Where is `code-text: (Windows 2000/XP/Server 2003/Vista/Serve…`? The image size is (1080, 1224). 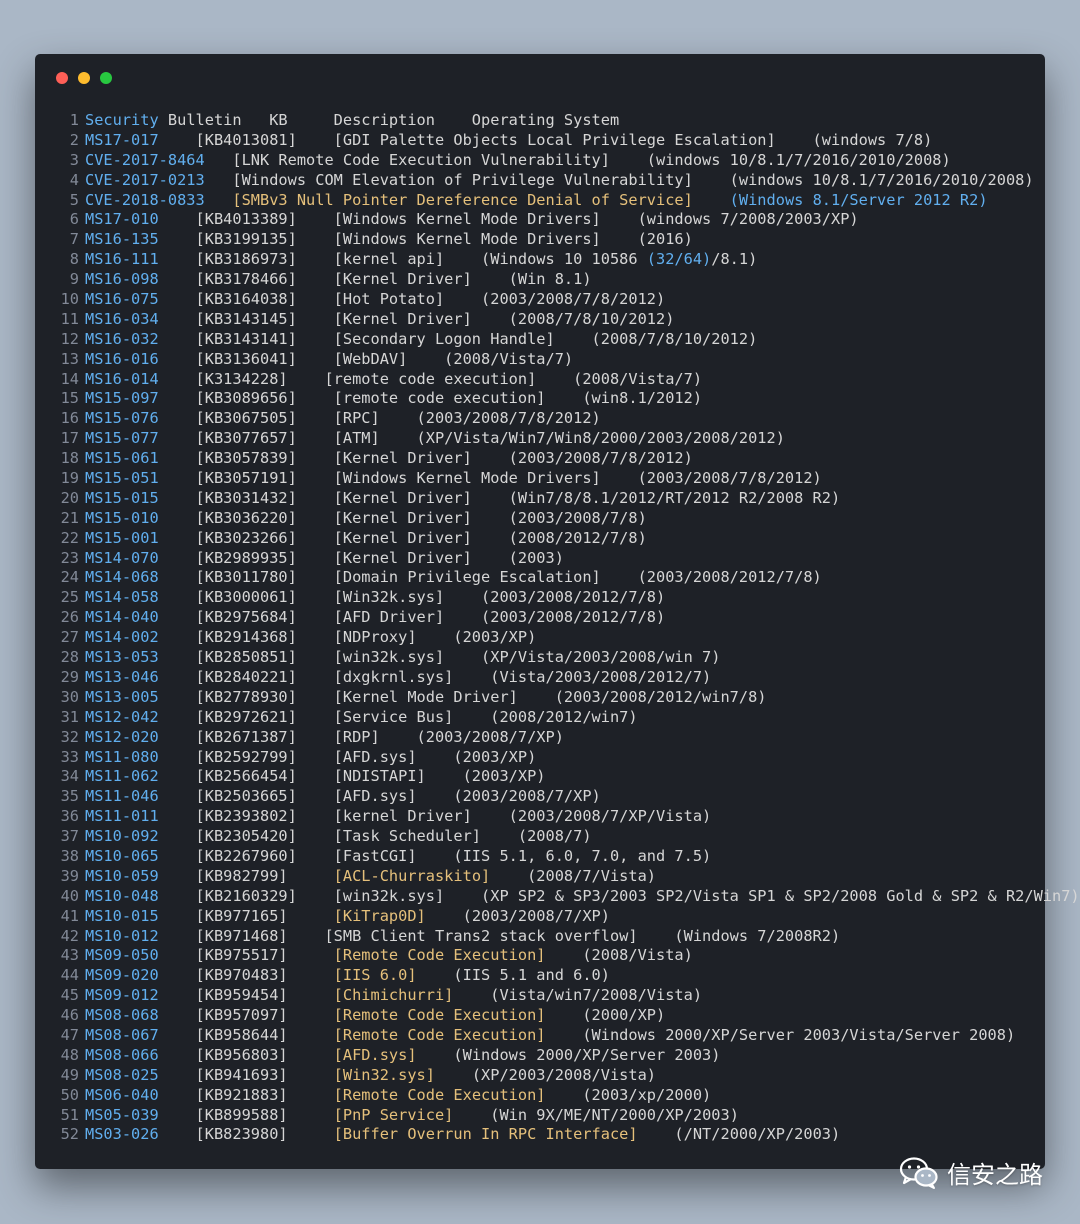
code-text: (Windows 2000/XP/Server 2003/Vista/Serve… is located at coordinates (780, 1034).